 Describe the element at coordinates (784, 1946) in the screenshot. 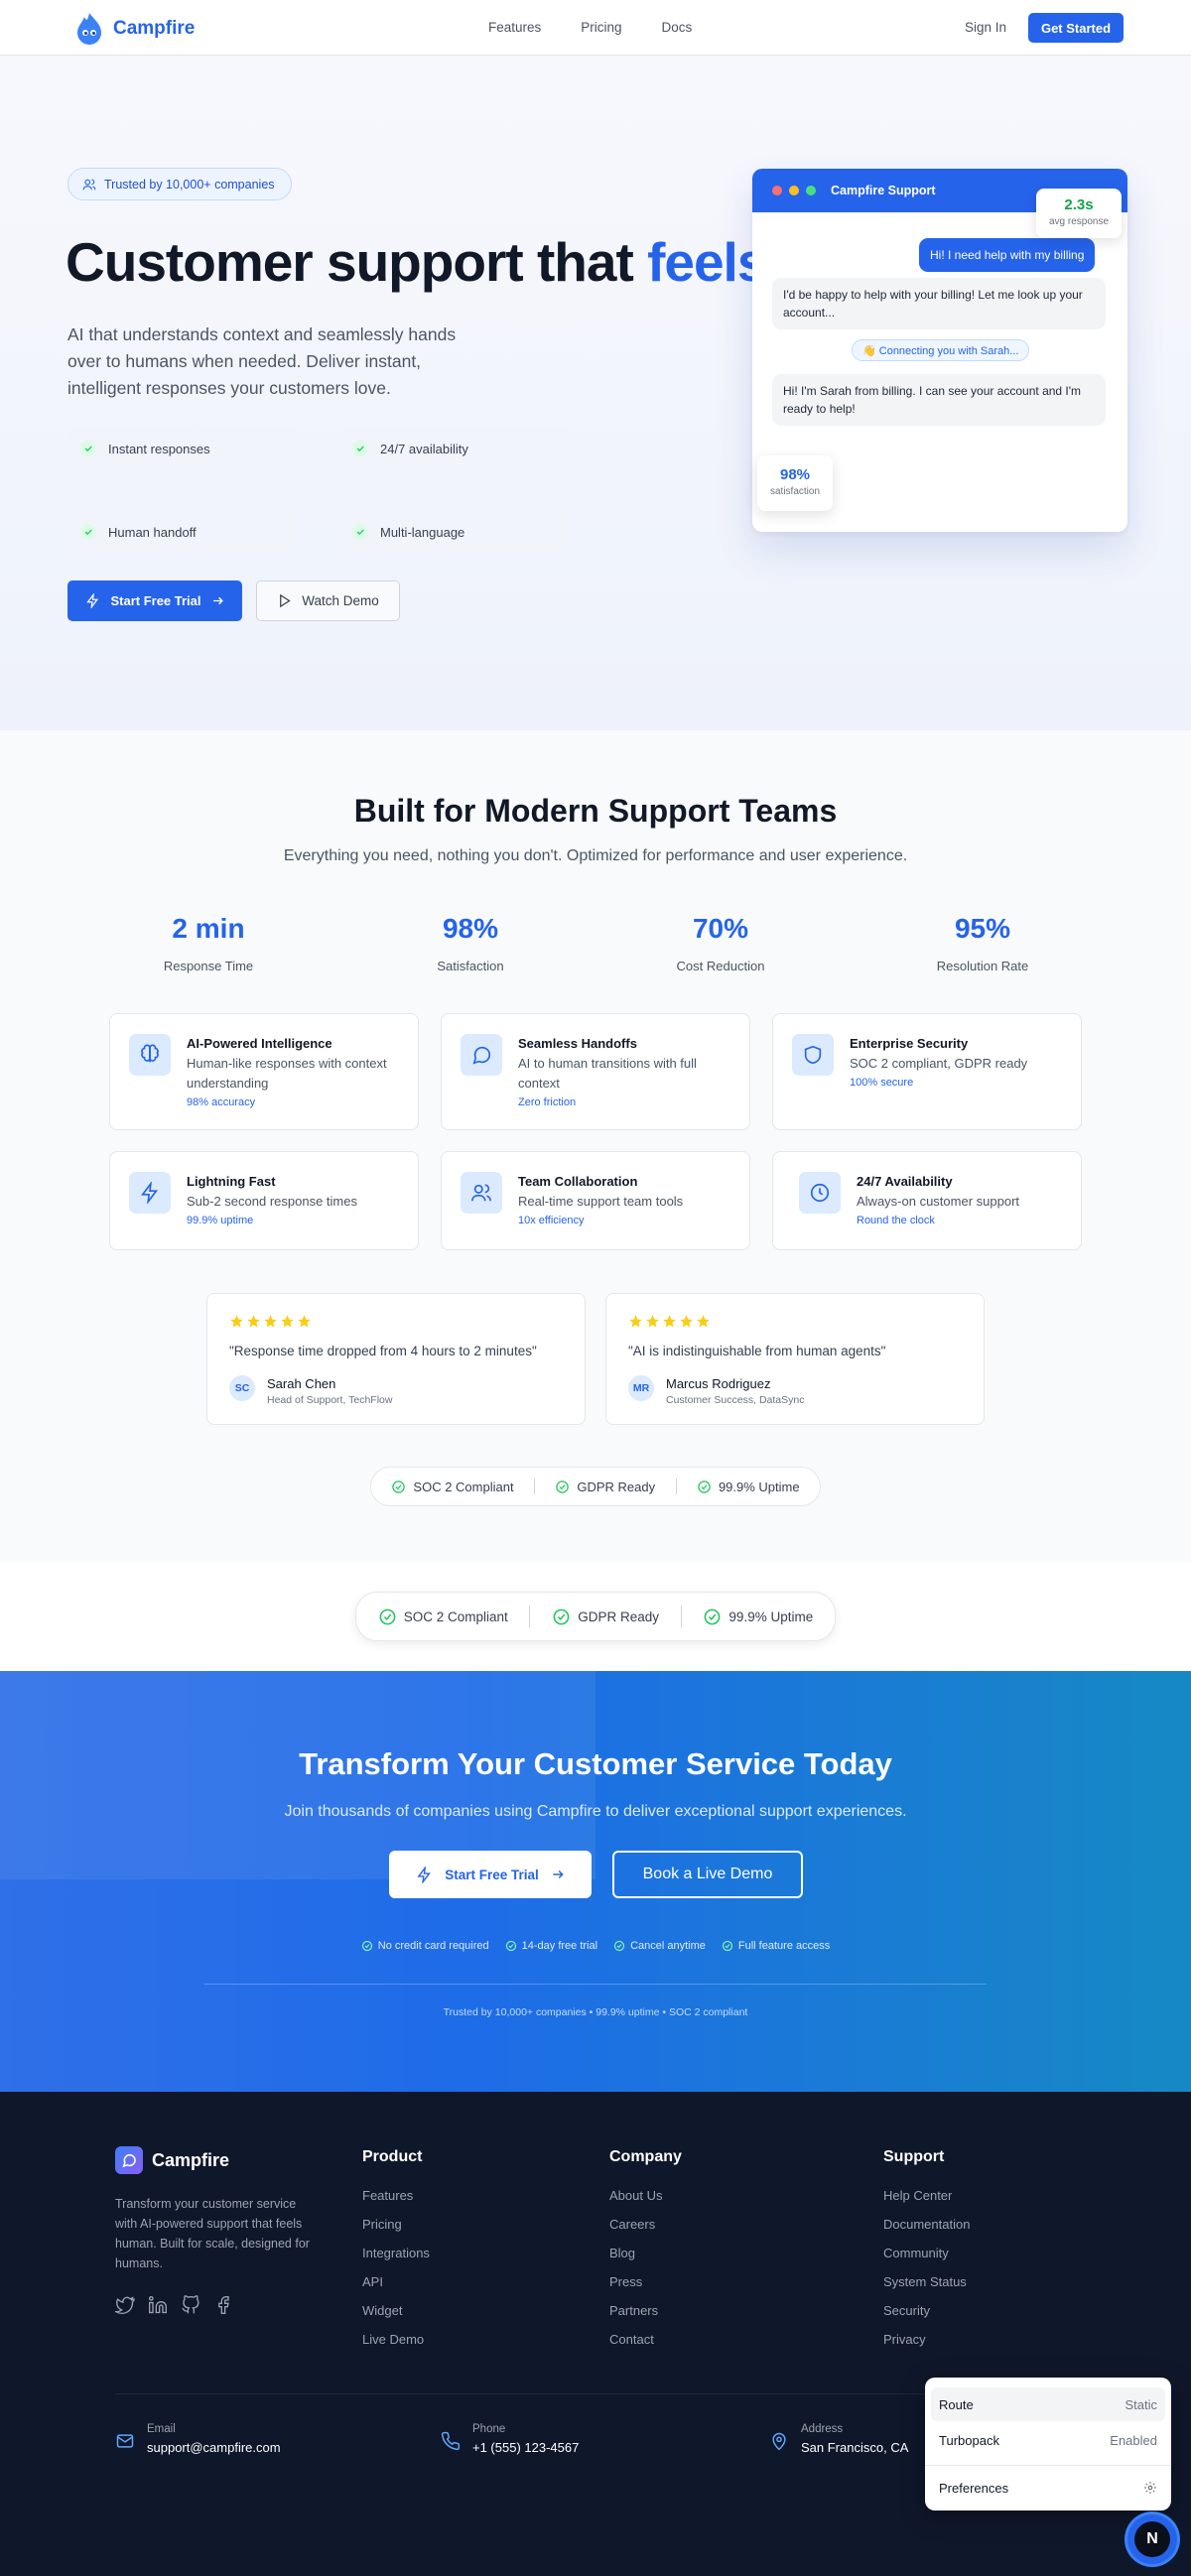

I see `perk-label: Full feature access` at that location.